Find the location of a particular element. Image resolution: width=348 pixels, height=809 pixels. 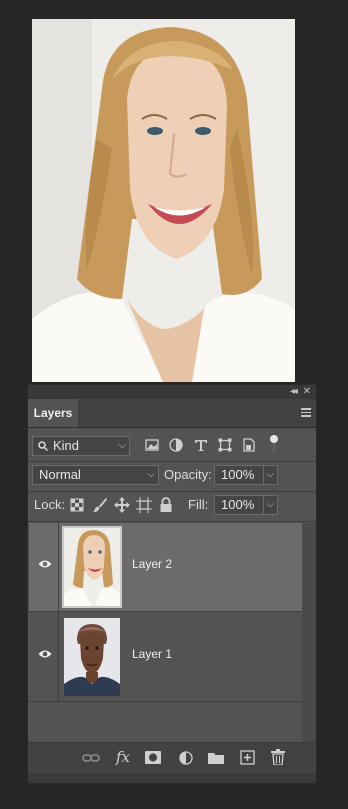

lock-label: Lock: is located at coordinates (50, 504).